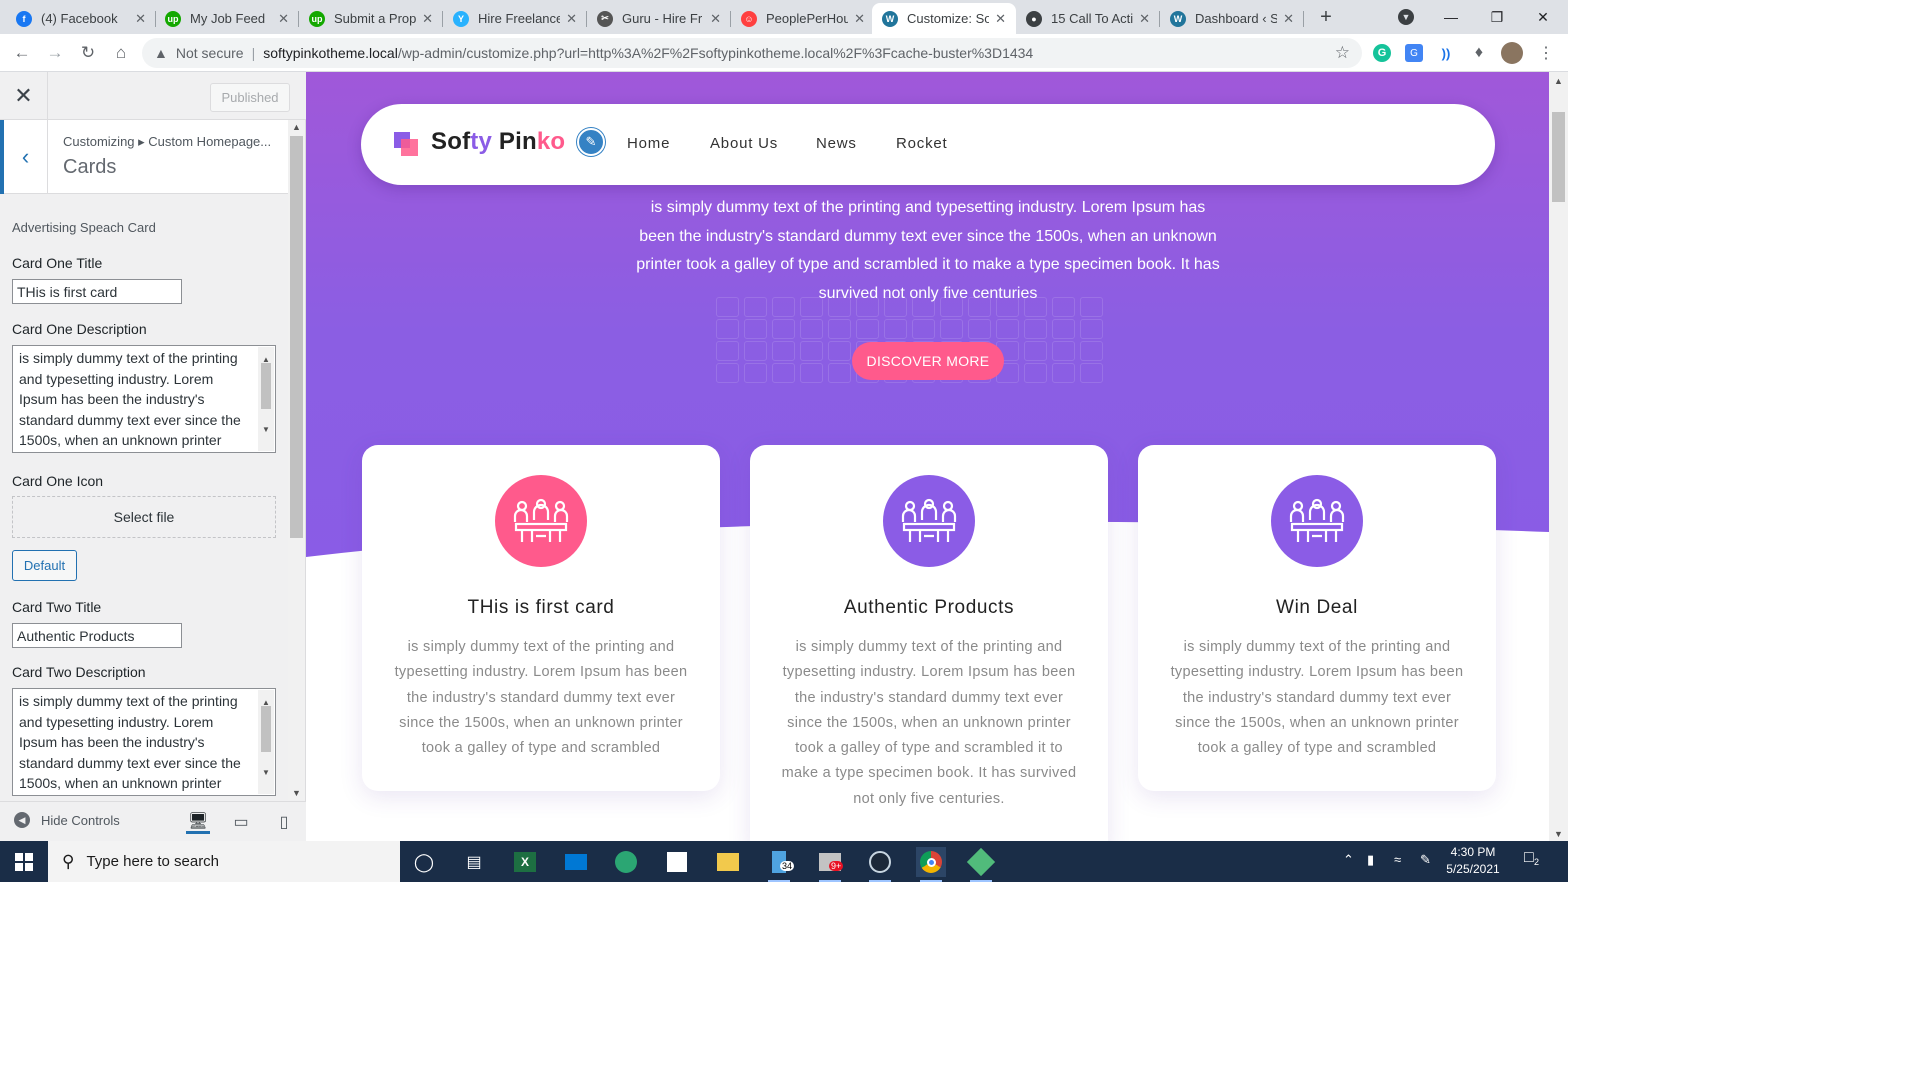 Image resolution: width=1920 pixels, height=1080 pixels. I want to click on site-logo: Softy Pinko, so click(498, 142).